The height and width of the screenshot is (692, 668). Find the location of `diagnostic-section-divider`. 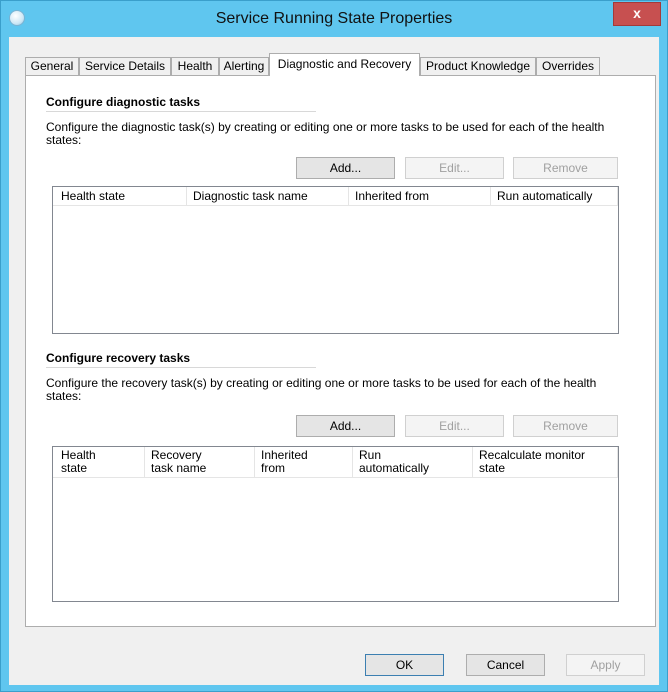

diagnostic-section-divider is located at coordinates (181, 111).